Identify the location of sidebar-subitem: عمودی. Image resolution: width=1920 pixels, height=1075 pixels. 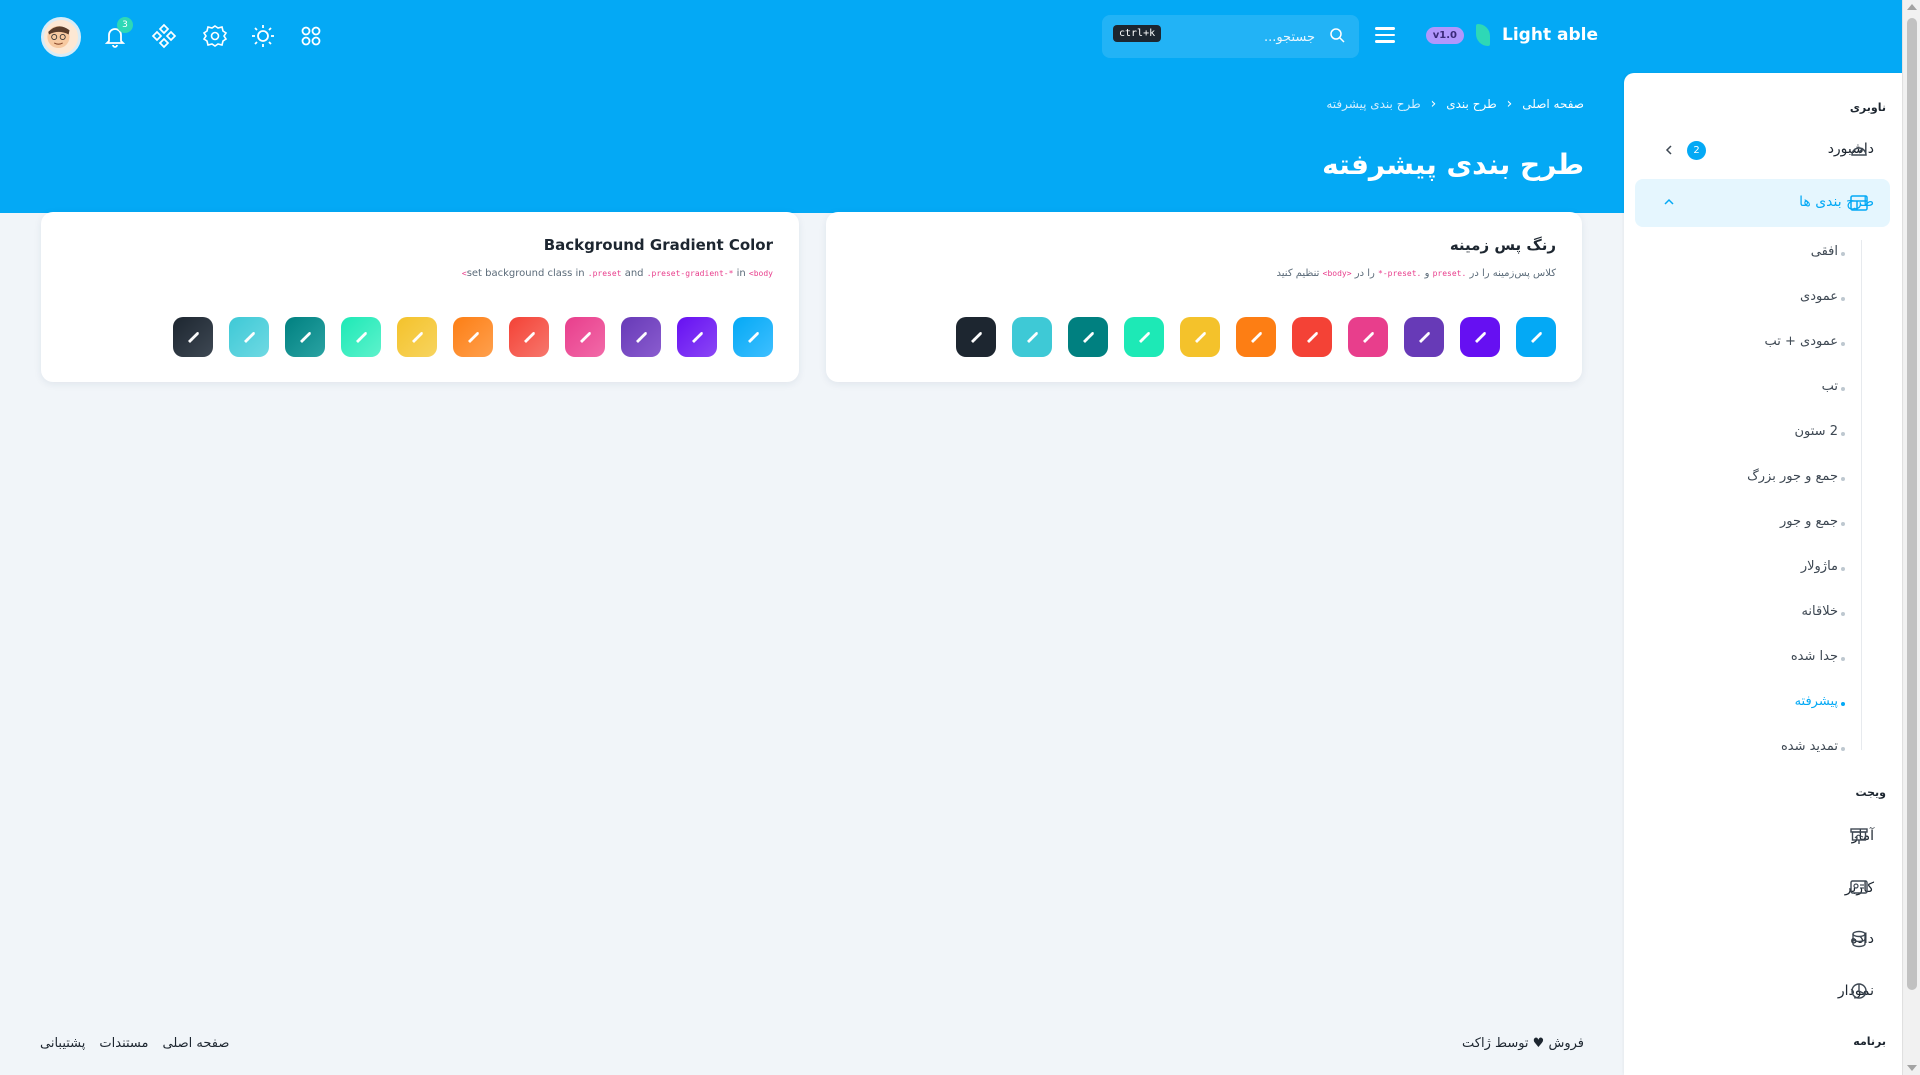
(1819, 296).